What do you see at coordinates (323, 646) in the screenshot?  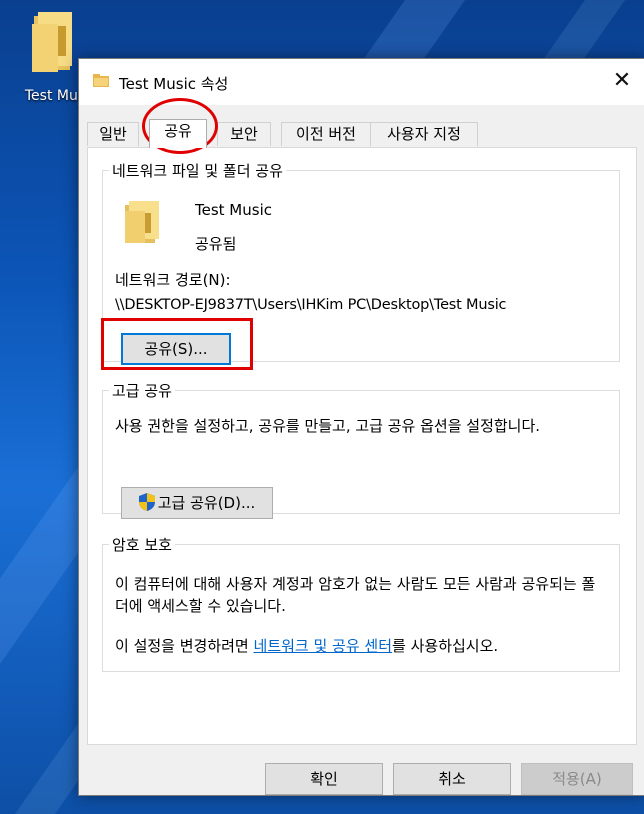 I see `network-sharing-center-link: 네트워크 및 공유 센터` at bounding box center [323, 646].